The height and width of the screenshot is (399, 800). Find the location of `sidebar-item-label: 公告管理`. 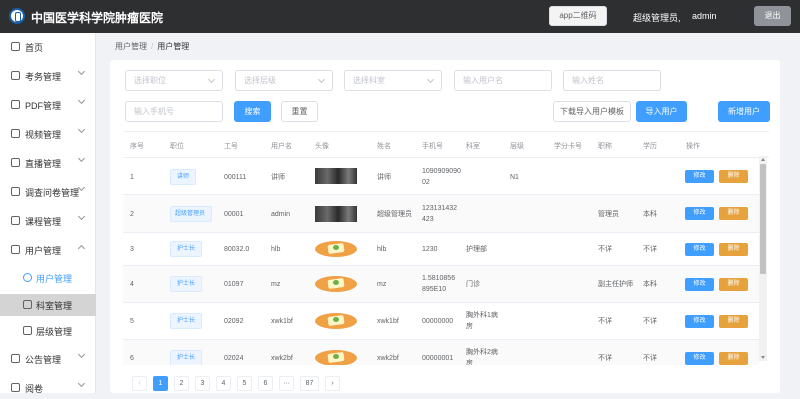

sidebar-item-label: 公告管理 is located at coordinates (43, 360).